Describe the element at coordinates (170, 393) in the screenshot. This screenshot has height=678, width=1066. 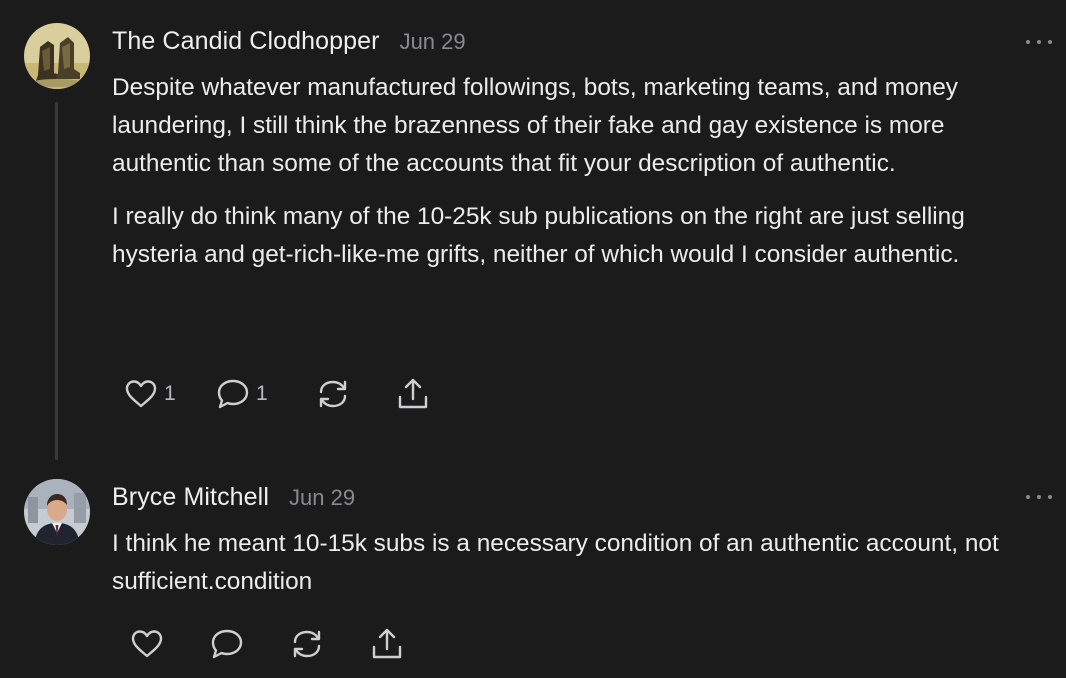
I see `like-count: 1` at that location.